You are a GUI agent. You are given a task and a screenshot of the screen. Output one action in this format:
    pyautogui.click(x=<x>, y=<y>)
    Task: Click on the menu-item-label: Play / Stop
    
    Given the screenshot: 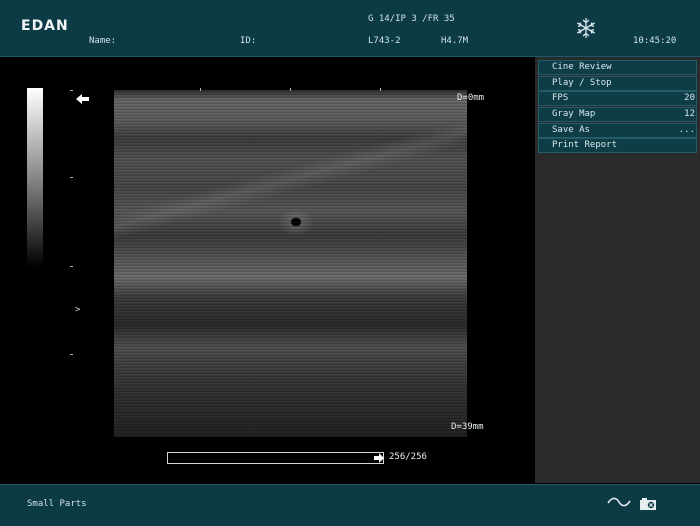 What is the action you would take?
    pyautogui.click(x=582, y=82)
    